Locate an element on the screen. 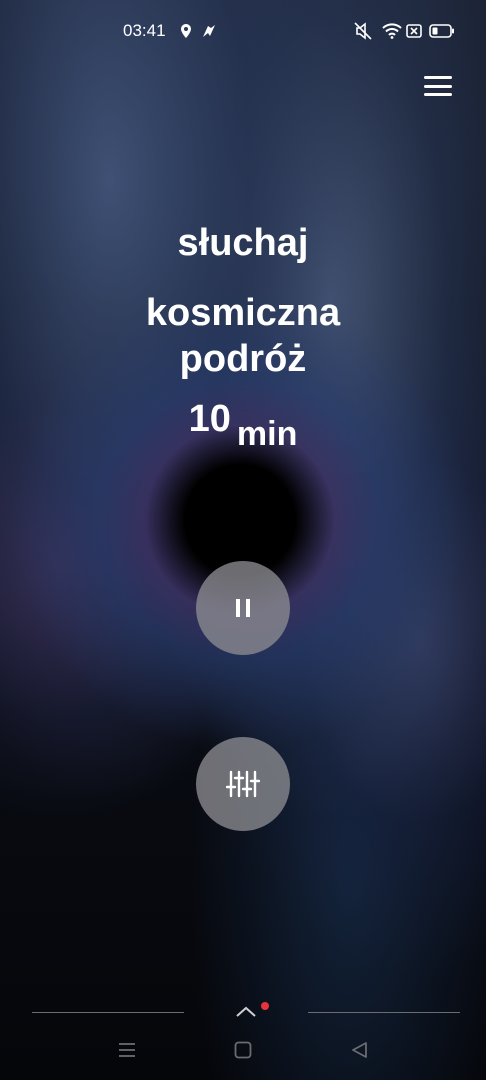 This screenshot has height=1080, width=486. app-notification-icon is located at coordinates (209, 31).